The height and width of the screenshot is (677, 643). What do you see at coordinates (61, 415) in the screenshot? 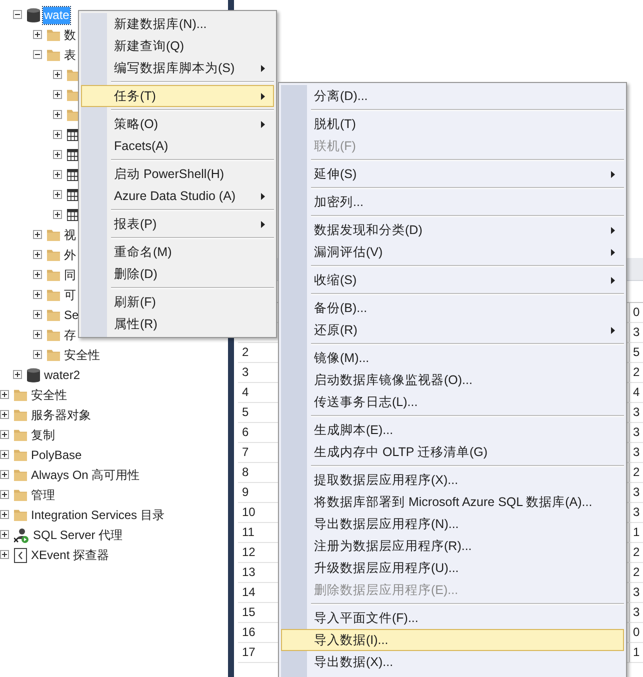
I see `tree-item-label: 服务器对象` at bounding box center [61, 415].